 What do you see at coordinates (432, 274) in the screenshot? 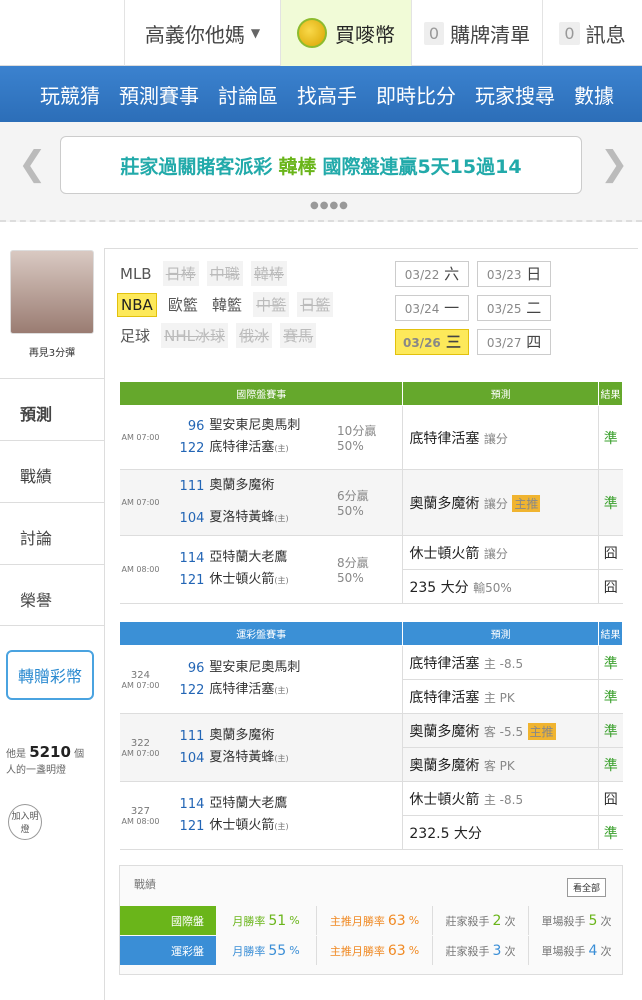
I see `date-button: 03/22 六` at bounding box center [432, 274].